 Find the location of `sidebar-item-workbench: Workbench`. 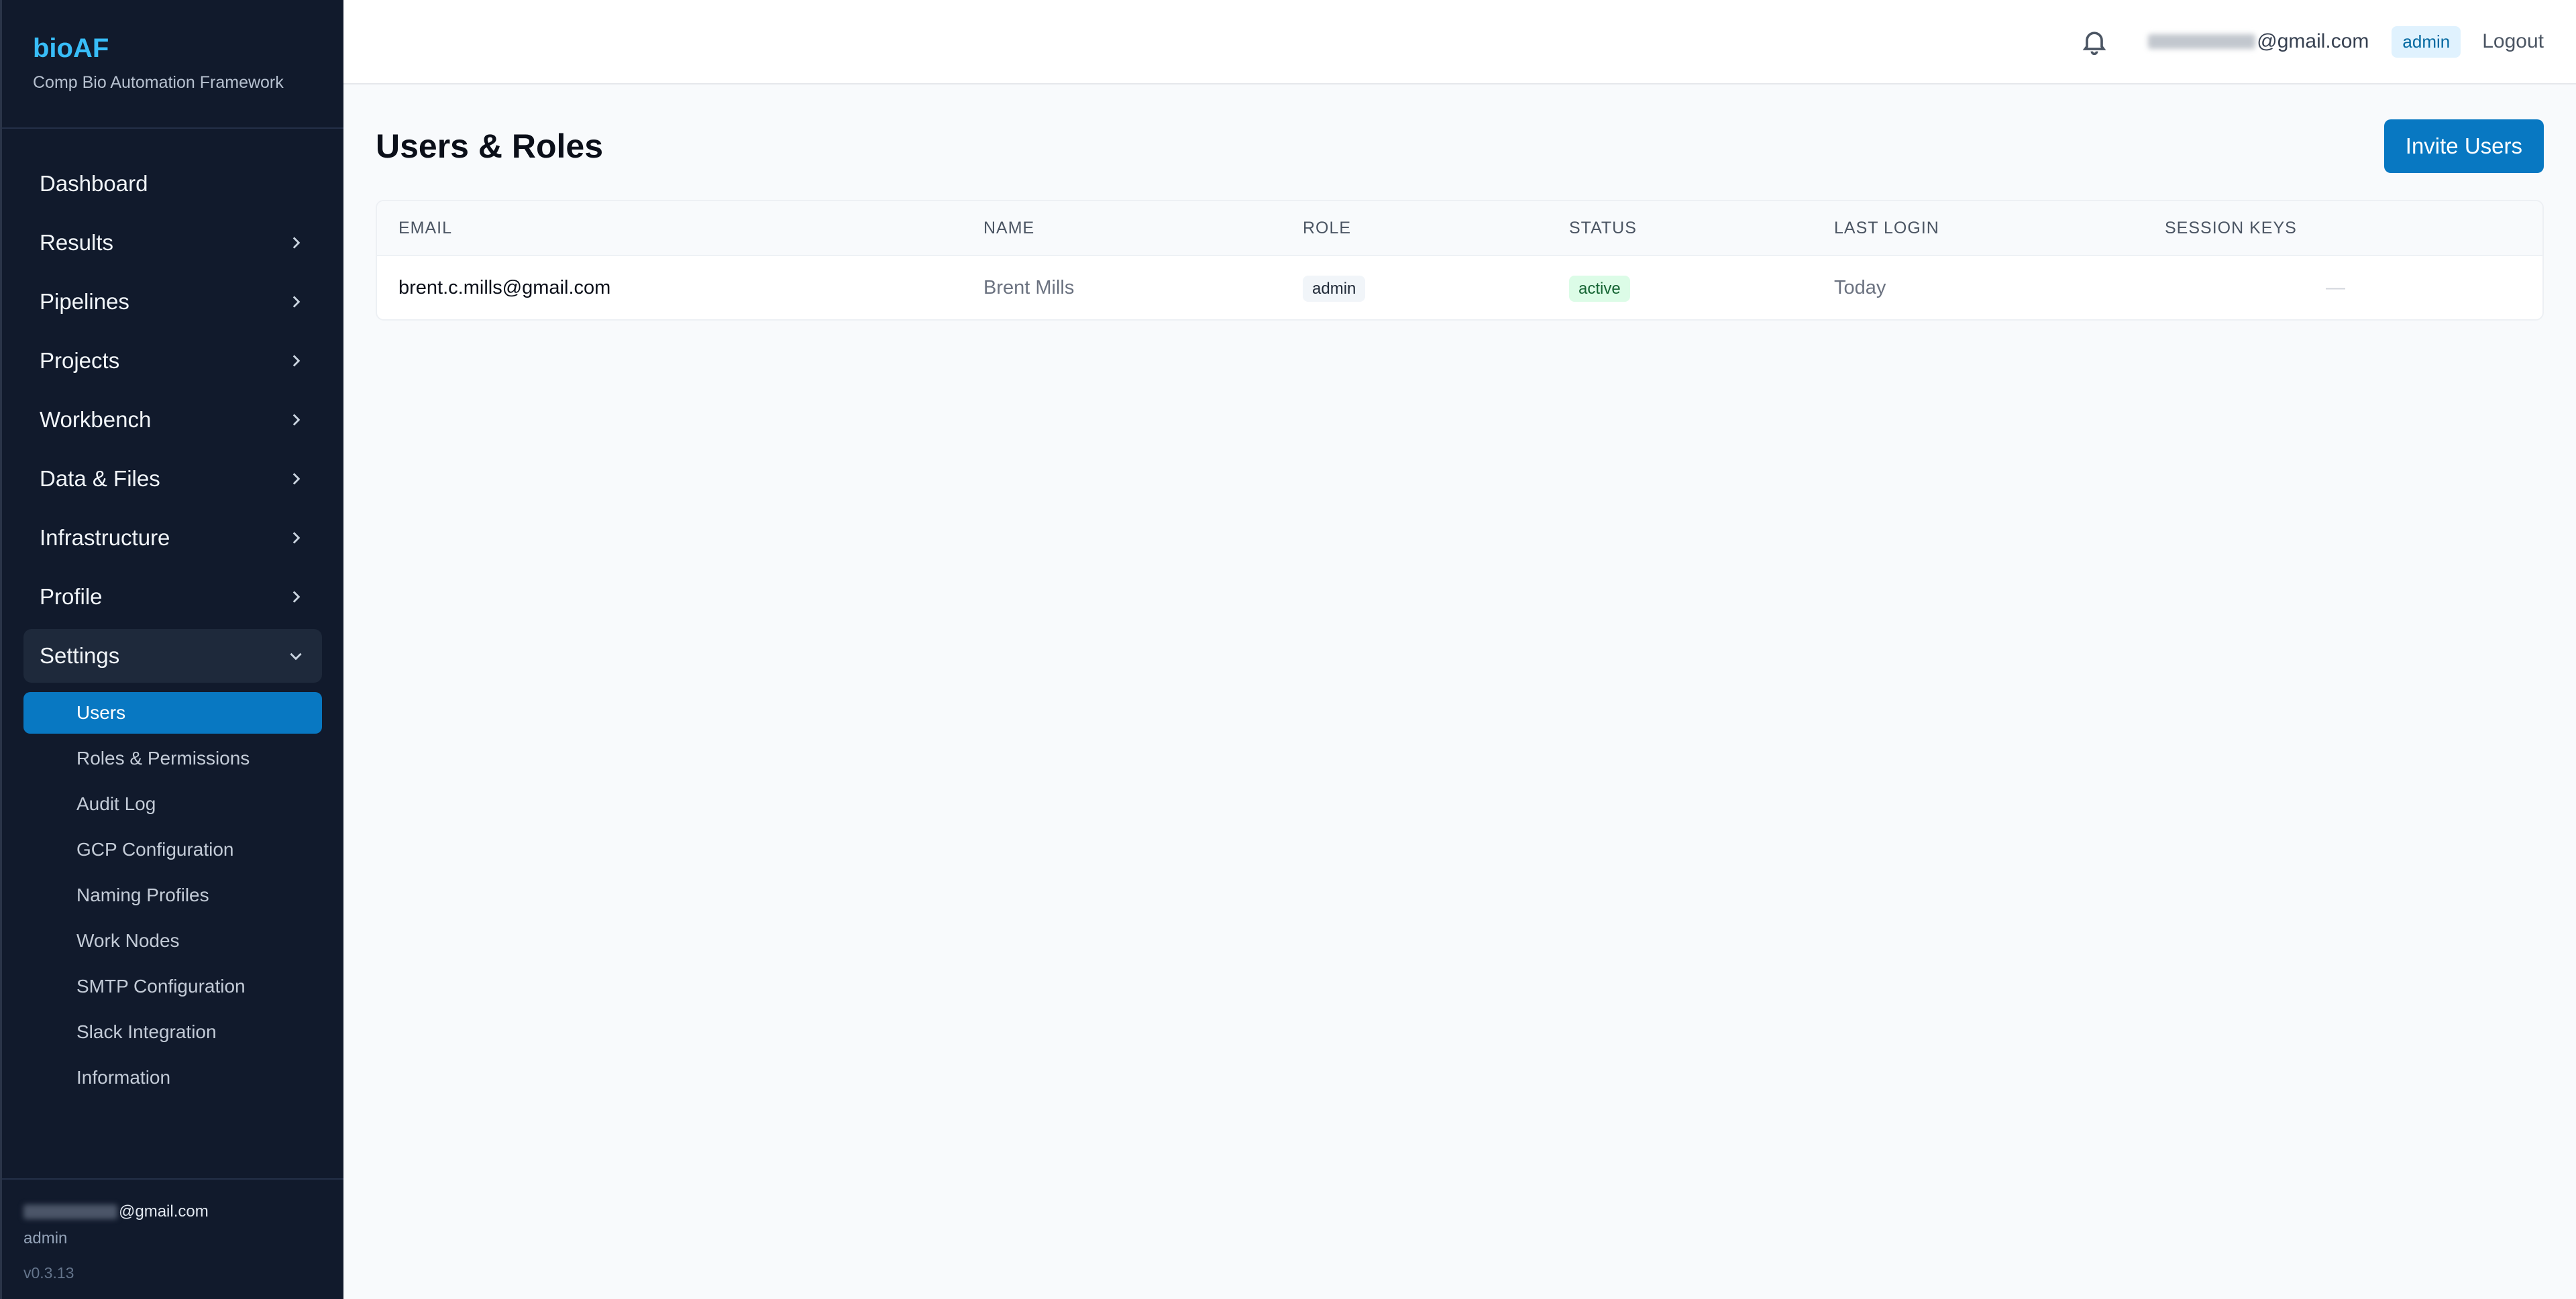

sidebar-item-workbench: Workbench is located at coordinates (172, 420).